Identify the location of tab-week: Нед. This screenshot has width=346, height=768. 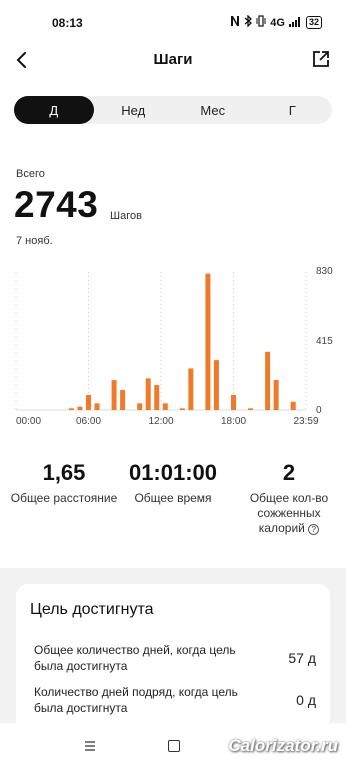
(134, 110).